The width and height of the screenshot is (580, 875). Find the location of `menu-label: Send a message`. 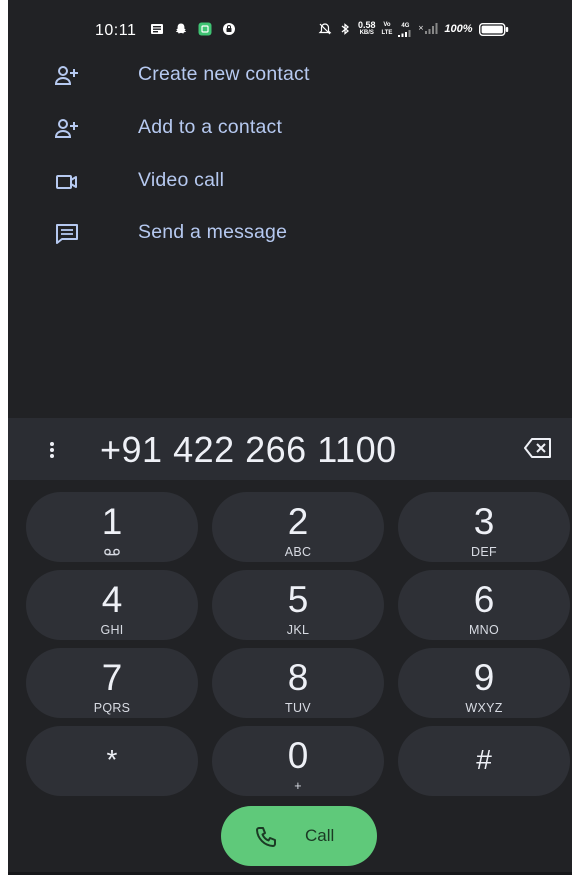

menu-label: Send a message is located at coordinates (213, 232).